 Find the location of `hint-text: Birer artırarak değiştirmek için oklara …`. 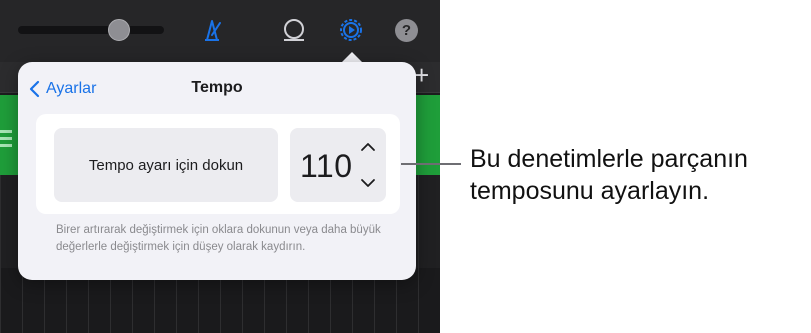

hint-text: Birer artırarak değiştirmek için oklara … is located at coordinates (218, 238).